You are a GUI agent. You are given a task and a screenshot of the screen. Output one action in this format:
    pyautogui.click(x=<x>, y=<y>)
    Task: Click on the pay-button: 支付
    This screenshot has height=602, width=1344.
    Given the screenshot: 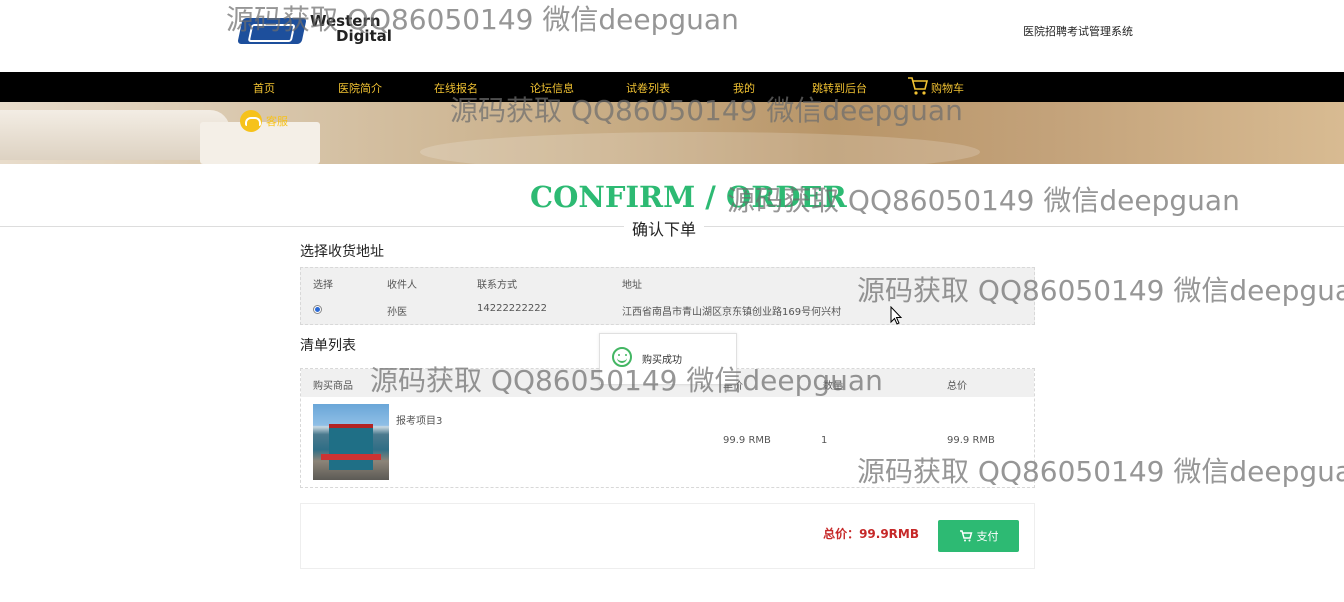 What is the action you would take?
    pyautogui.click(x=978, y=536)
    